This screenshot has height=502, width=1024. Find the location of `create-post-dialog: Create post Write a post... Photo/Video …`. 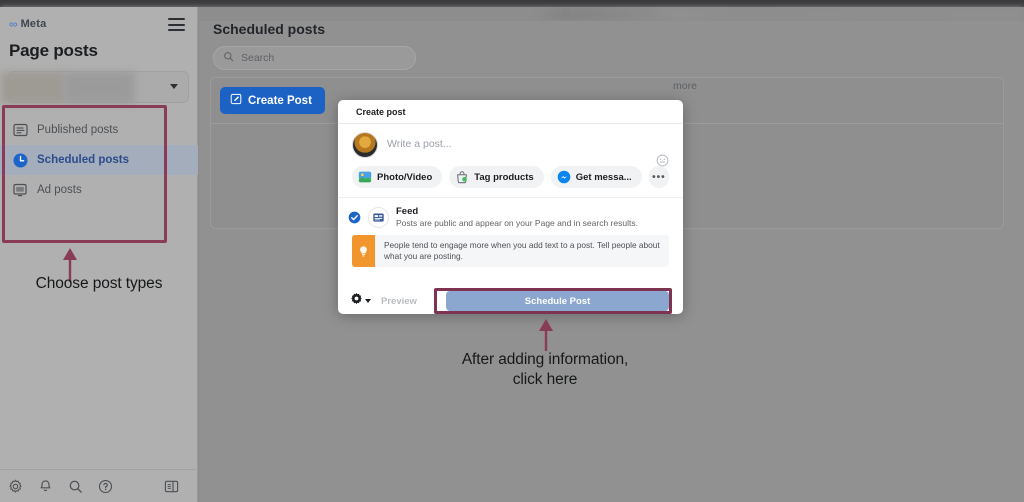

create-post-dialog: Create post Write a post... Photo/Video … is located at coordinates (510, 207).